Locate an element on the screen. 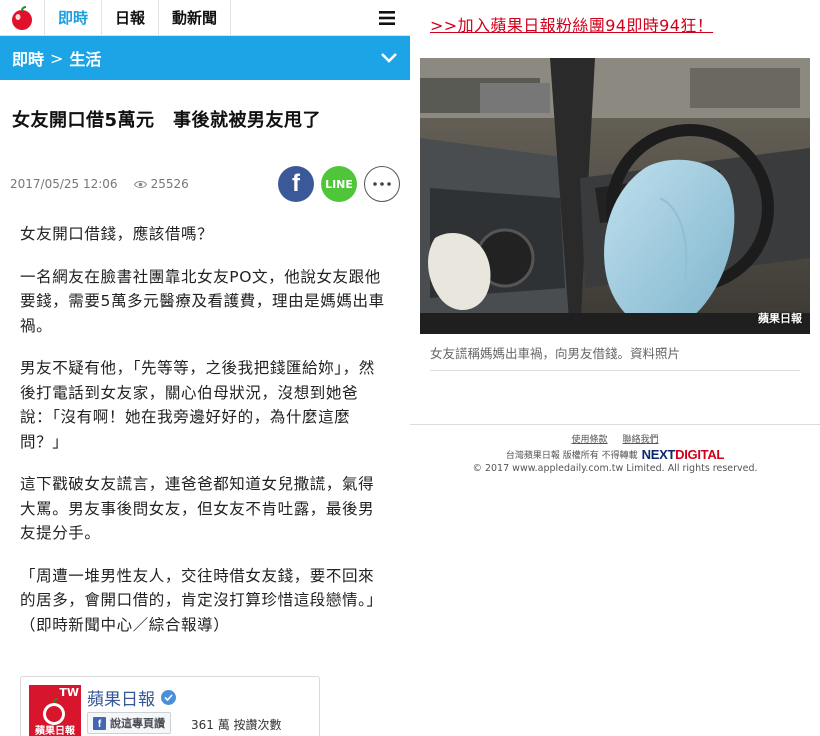  page-name-text: 蘋果日報 is located at coordinates (121, 697).